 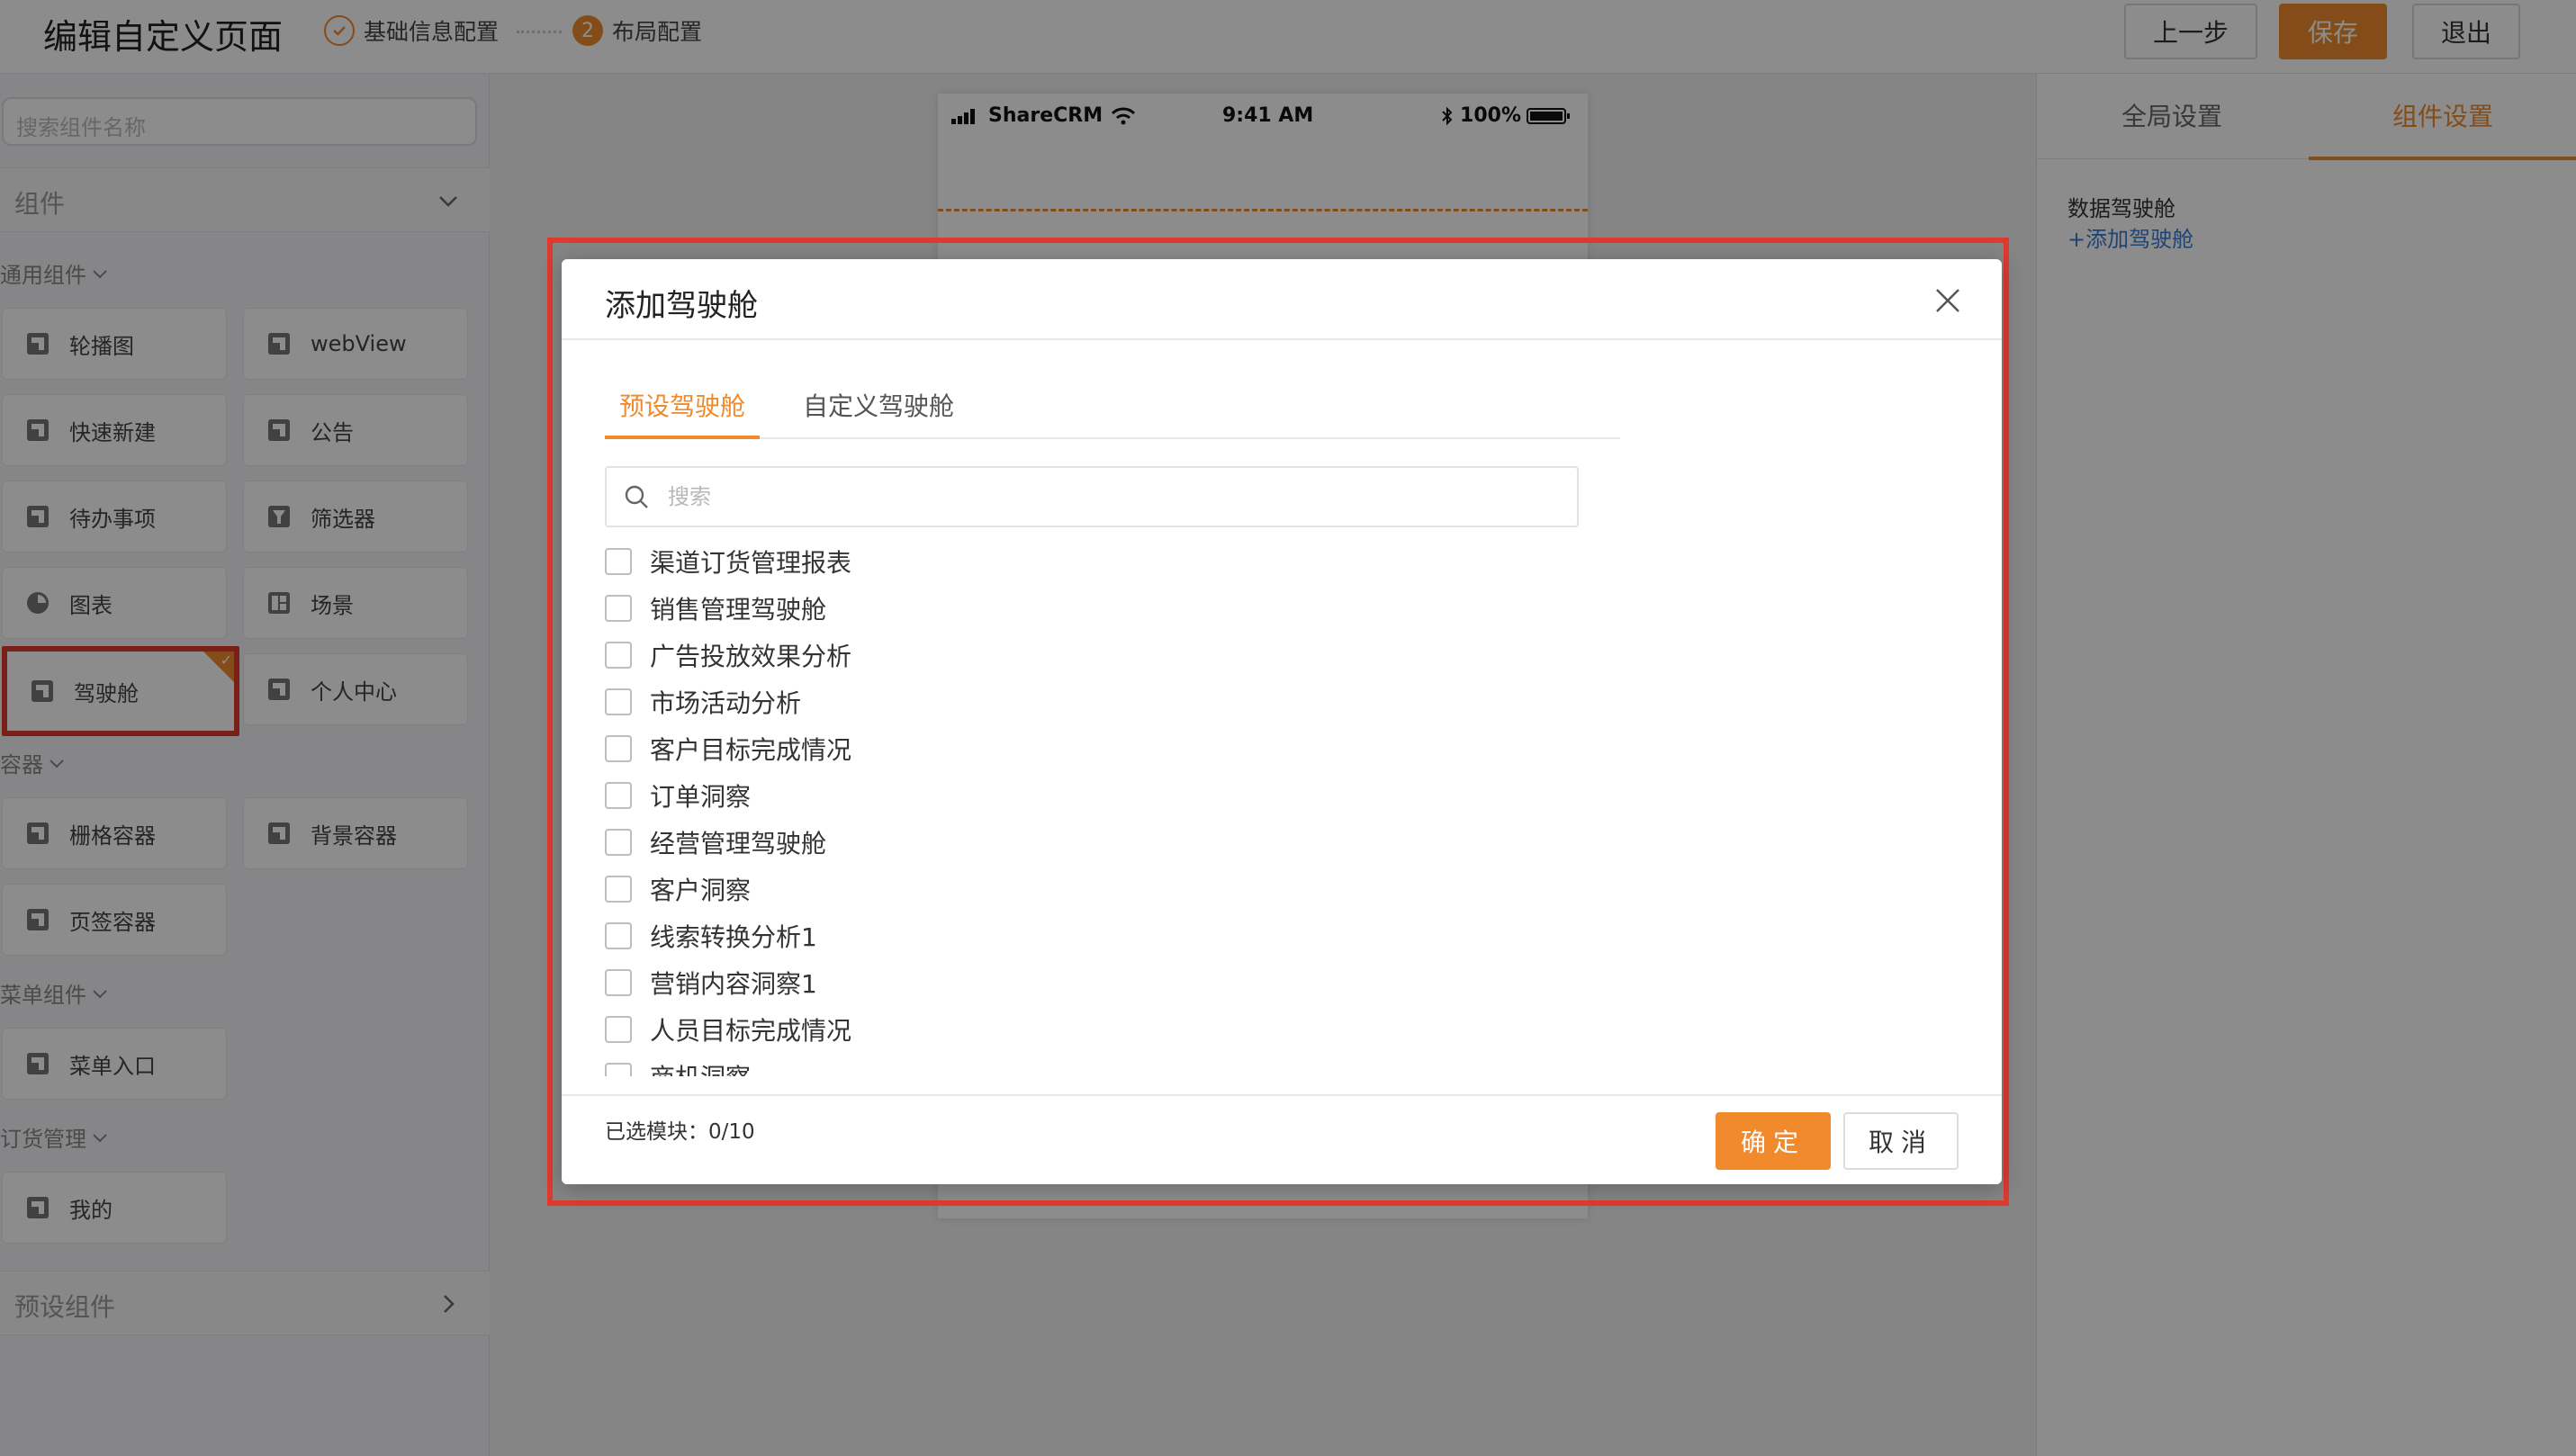 What do you see at coordinates (751, 563) in the screenshot?
I see `list-item-label: 渠道订货管理报表` at bounding box center [751, 563].